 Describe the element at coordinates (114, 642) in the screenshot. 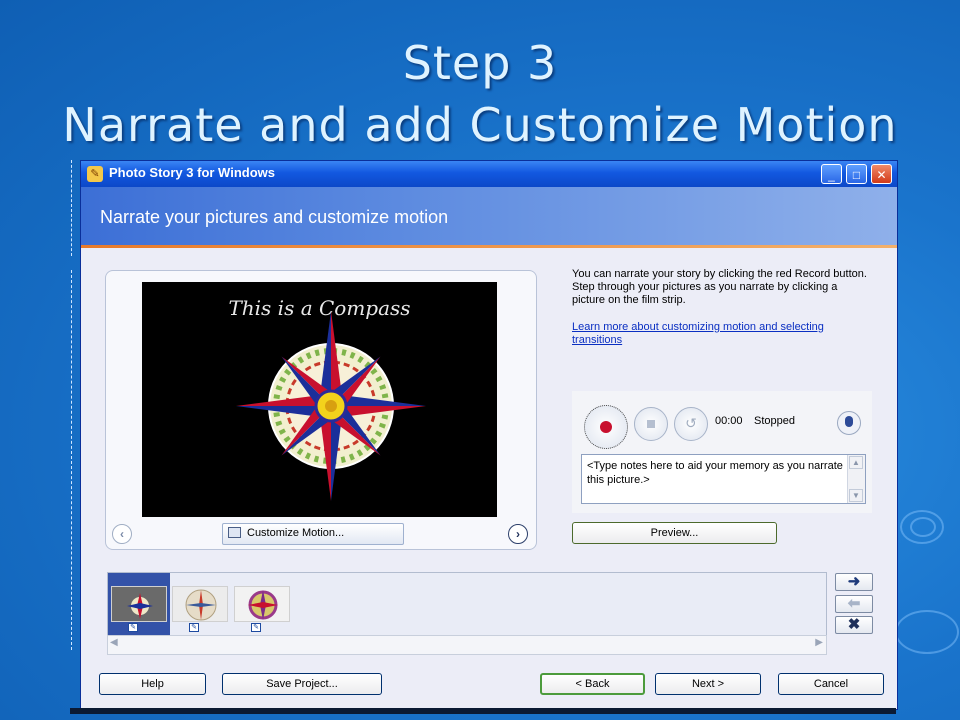

I see `scroll-left-icon: ◀` at that location.